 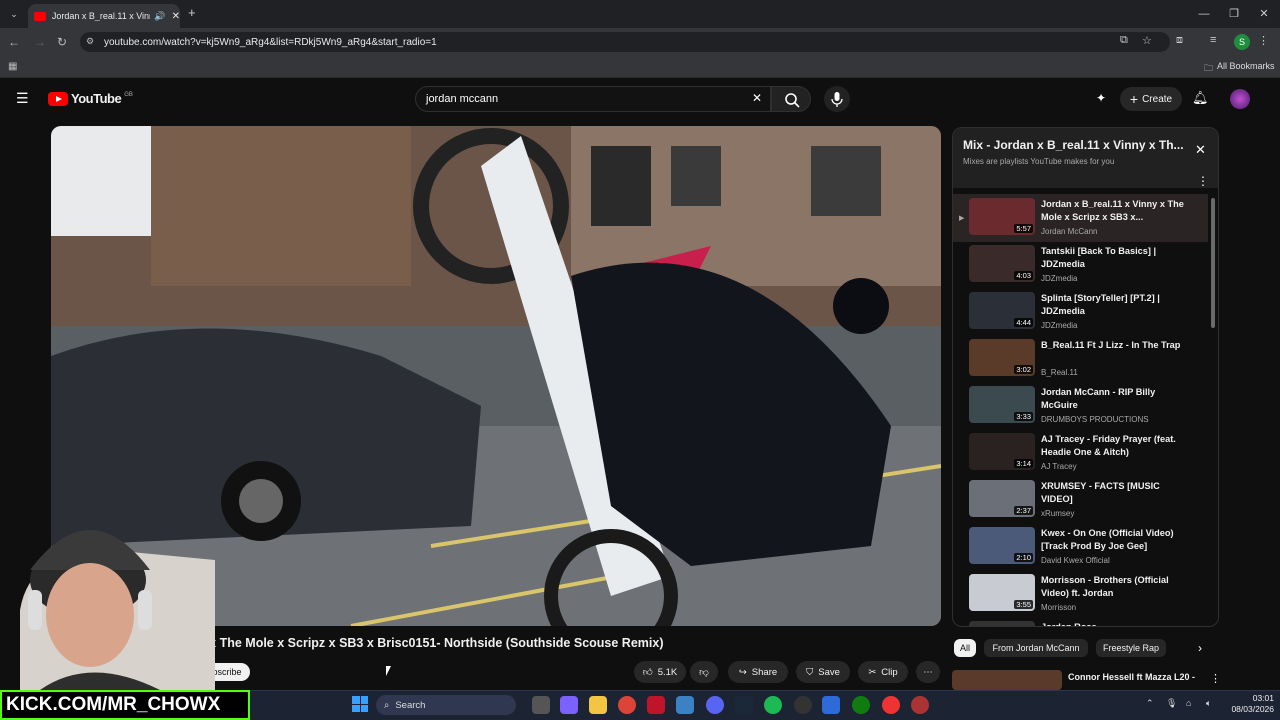 What do you see at coordinates (758, 672) in the screenshot?
I see `share-button: ↪ Share` at bounding box center [758, 672].